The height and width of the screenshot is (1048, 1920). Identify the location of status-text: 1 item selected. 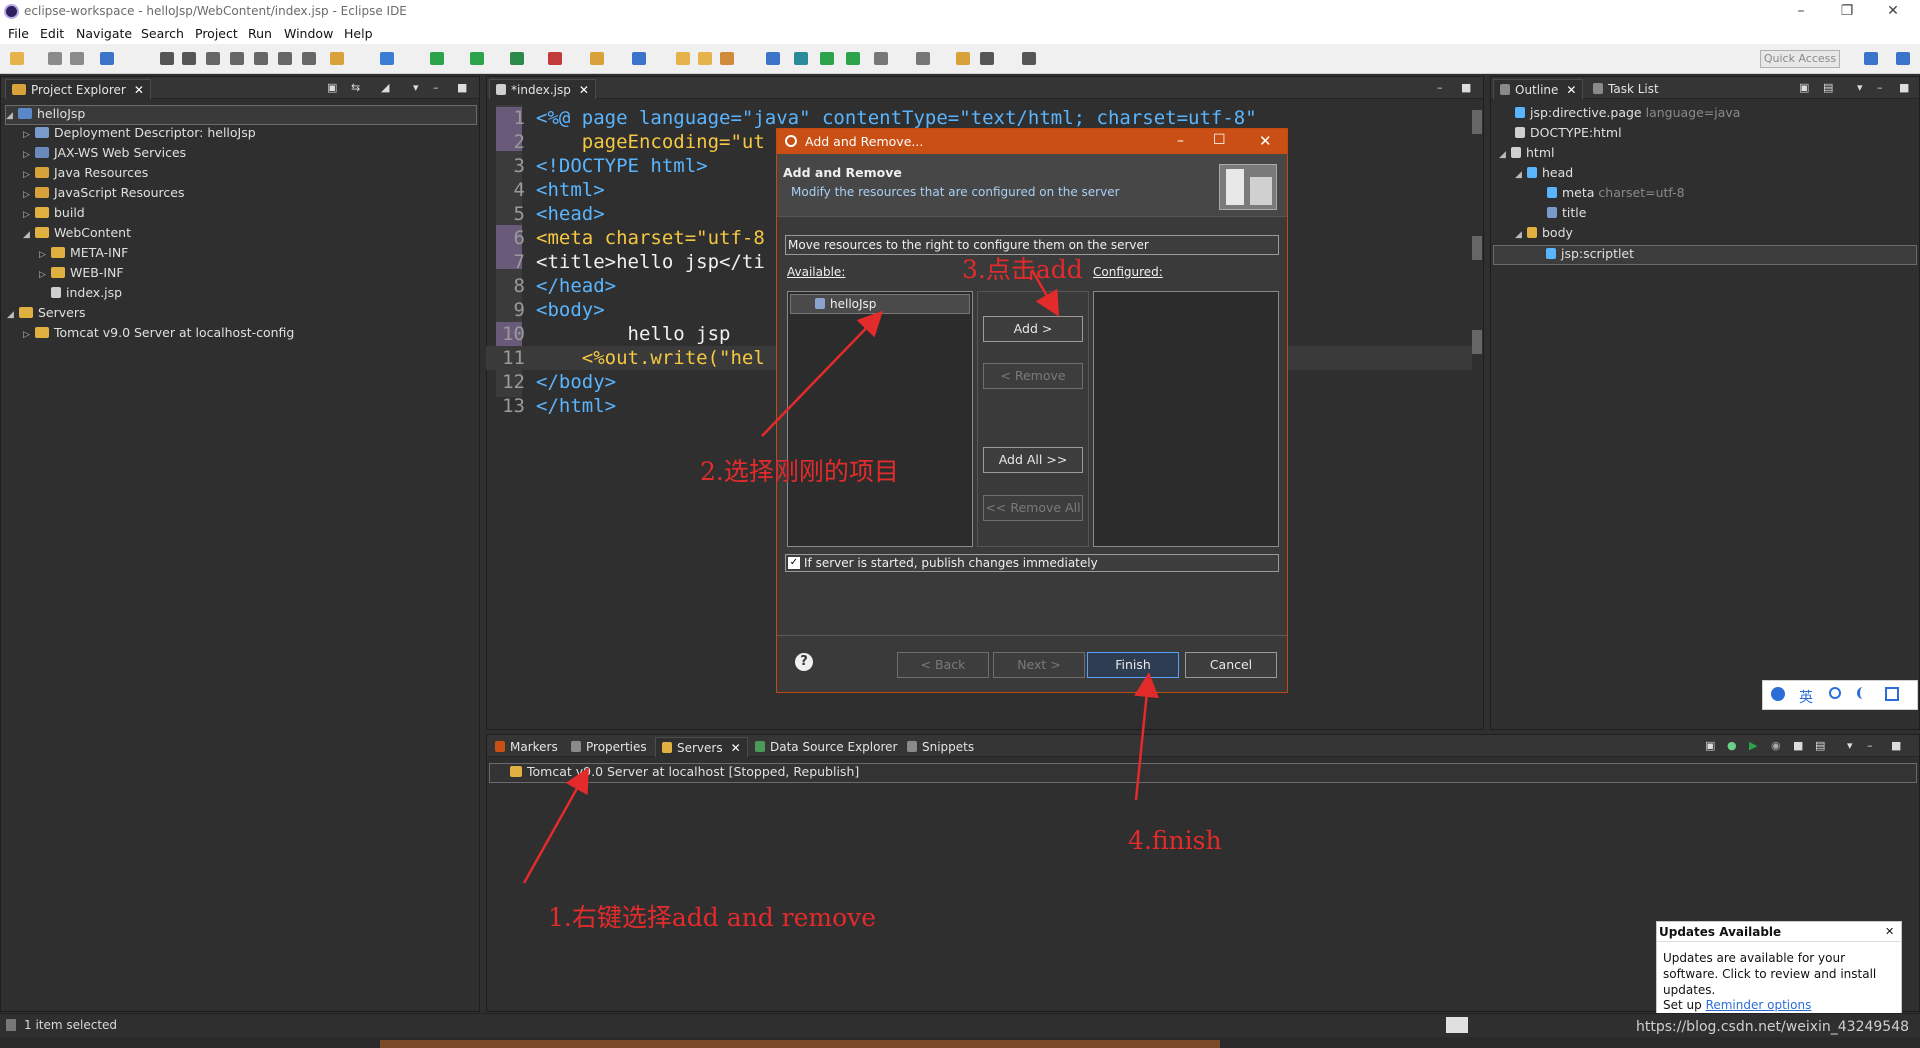
(71, 1025).